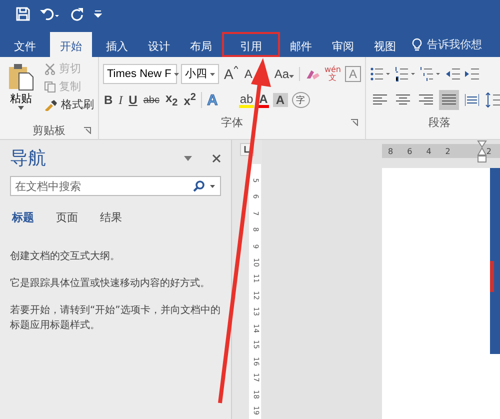  I want to click on lightbulb-icon, so click(417, 44).